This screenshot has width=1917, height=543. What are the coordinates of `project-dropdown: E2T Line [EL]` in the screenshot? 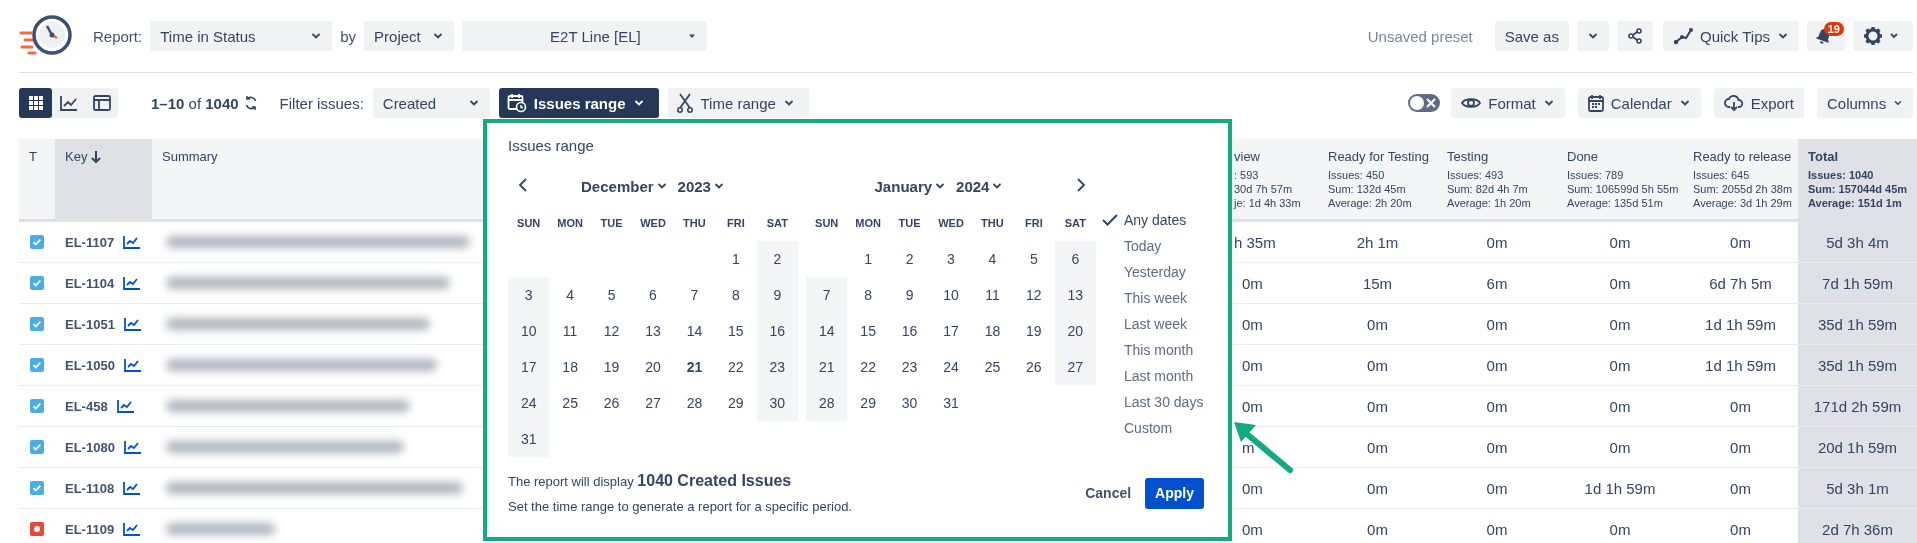 It's located at (585, 36).